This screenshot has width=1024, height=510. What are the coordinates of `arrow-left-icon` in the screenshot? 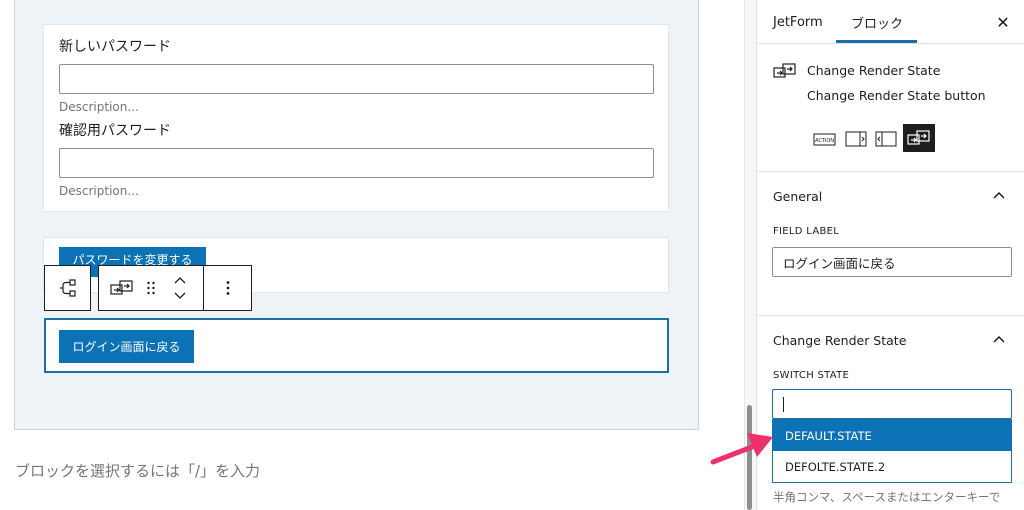 It's located at (886, 139).